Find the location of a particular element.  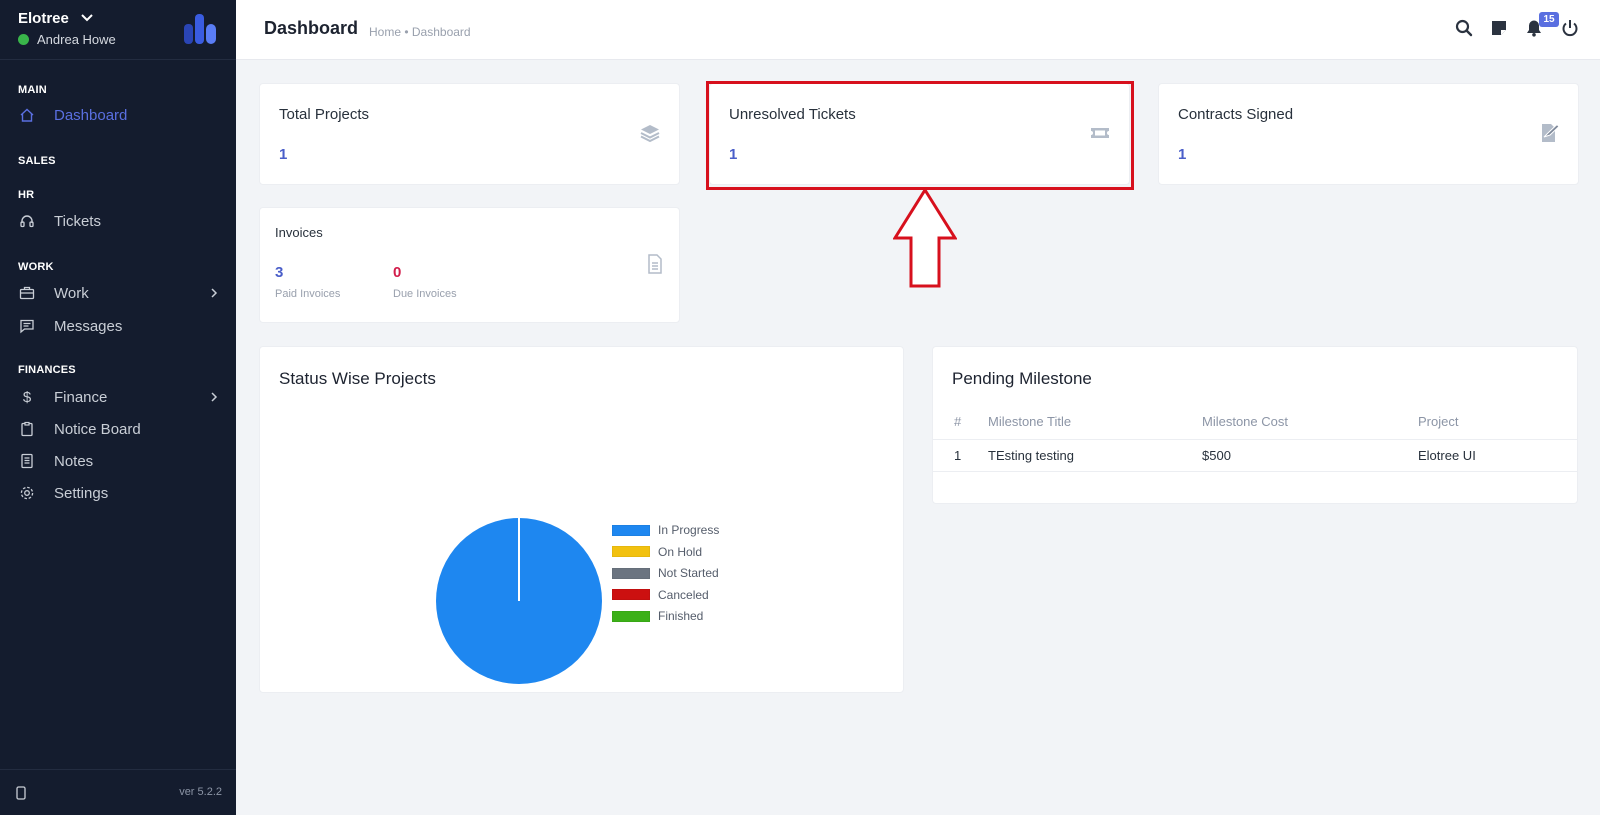

panel-title: Pending Milestone is located at coordinates (1022, 378).